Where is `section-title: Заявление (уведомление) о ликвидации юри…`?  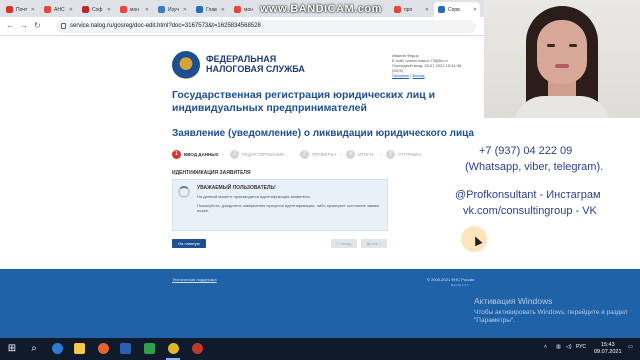
section-title: Заявление (уведомление) о ликвидации юри… is located at coordinates (323, 133).